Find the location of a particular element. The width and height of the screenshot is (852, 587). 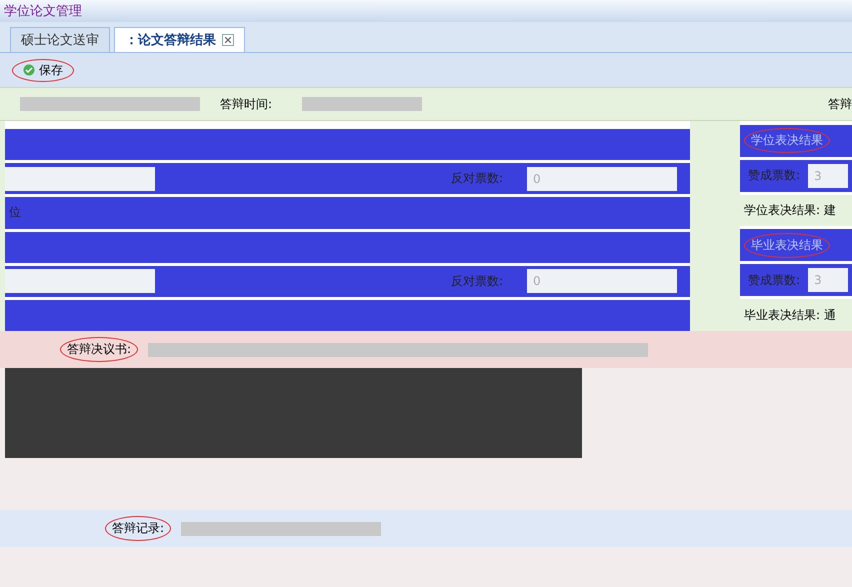

field-label: 答辩 is located at coordinates (840, 104).